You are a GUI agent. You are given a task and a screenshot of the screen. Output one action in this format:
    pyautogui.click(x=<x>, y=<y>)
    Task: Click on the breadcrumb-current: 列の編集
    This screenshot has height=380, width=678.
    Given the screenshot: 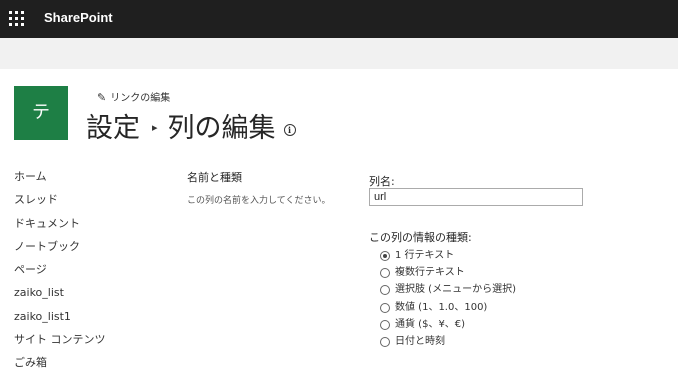 What is the action you would take?
    pyautogui.click(x=221, y=128)
    